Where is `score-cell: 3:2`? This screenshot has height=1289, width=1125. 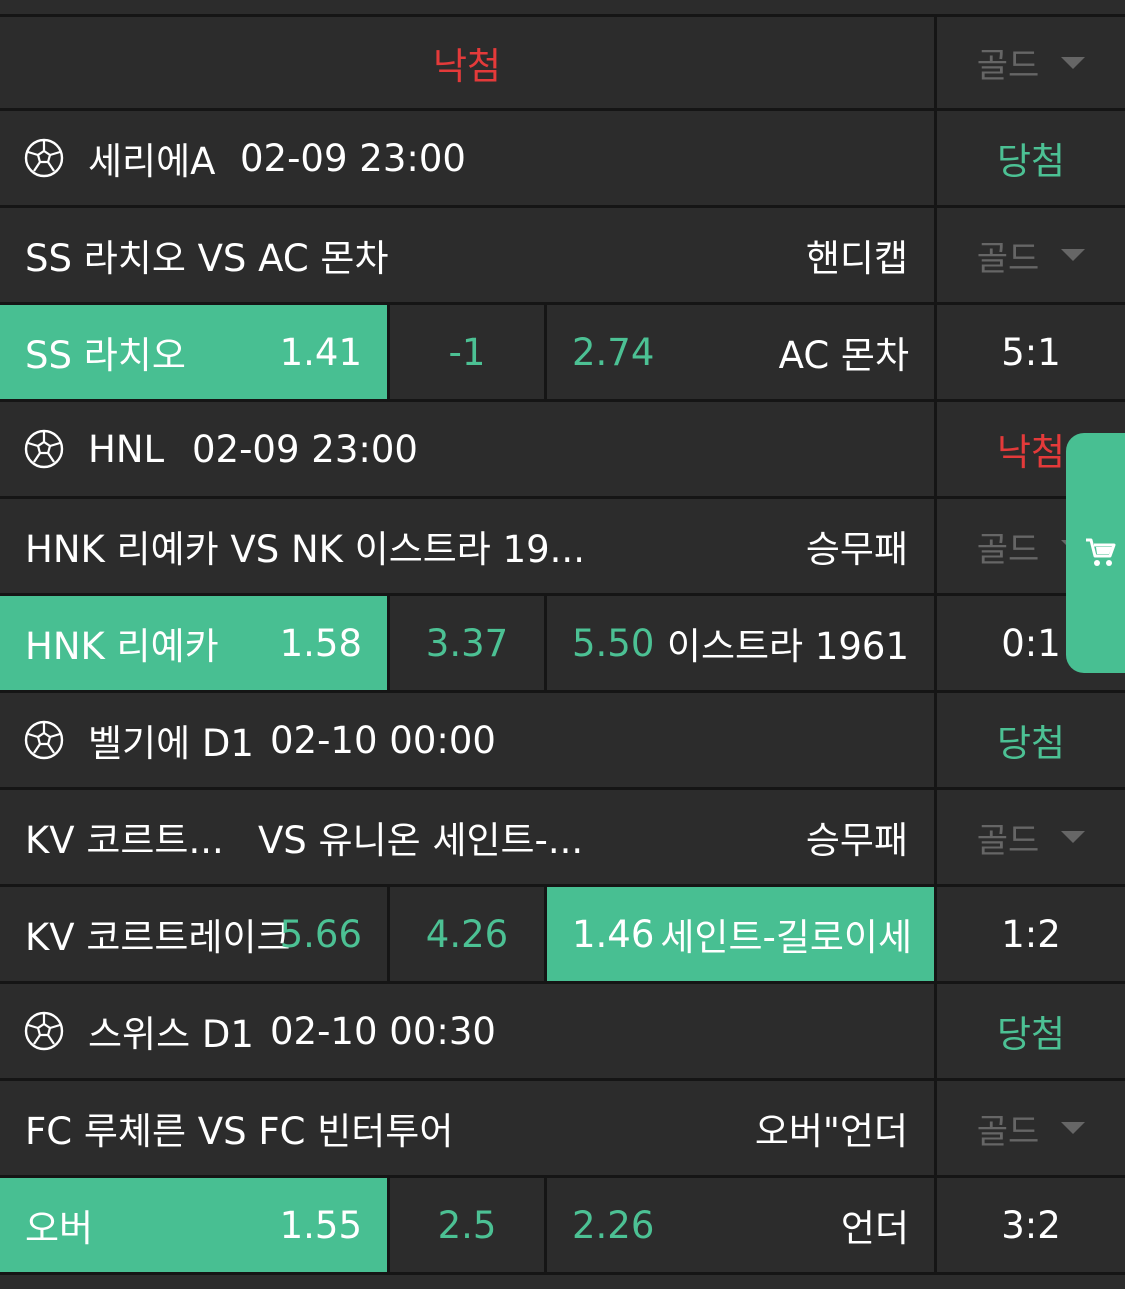 score-cell: 3:2 is located at coordinates (1029, 1225).